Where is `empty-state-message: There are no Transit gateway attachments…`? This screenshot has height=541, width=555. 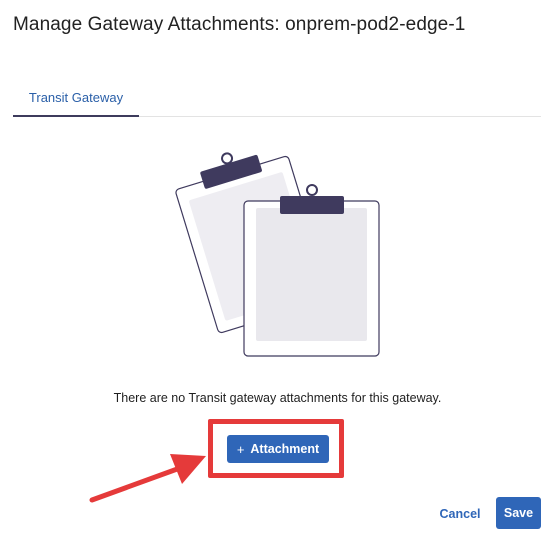 empty-state-message: There are no Transit gateway attachments… is located at coordinates (277, 398).